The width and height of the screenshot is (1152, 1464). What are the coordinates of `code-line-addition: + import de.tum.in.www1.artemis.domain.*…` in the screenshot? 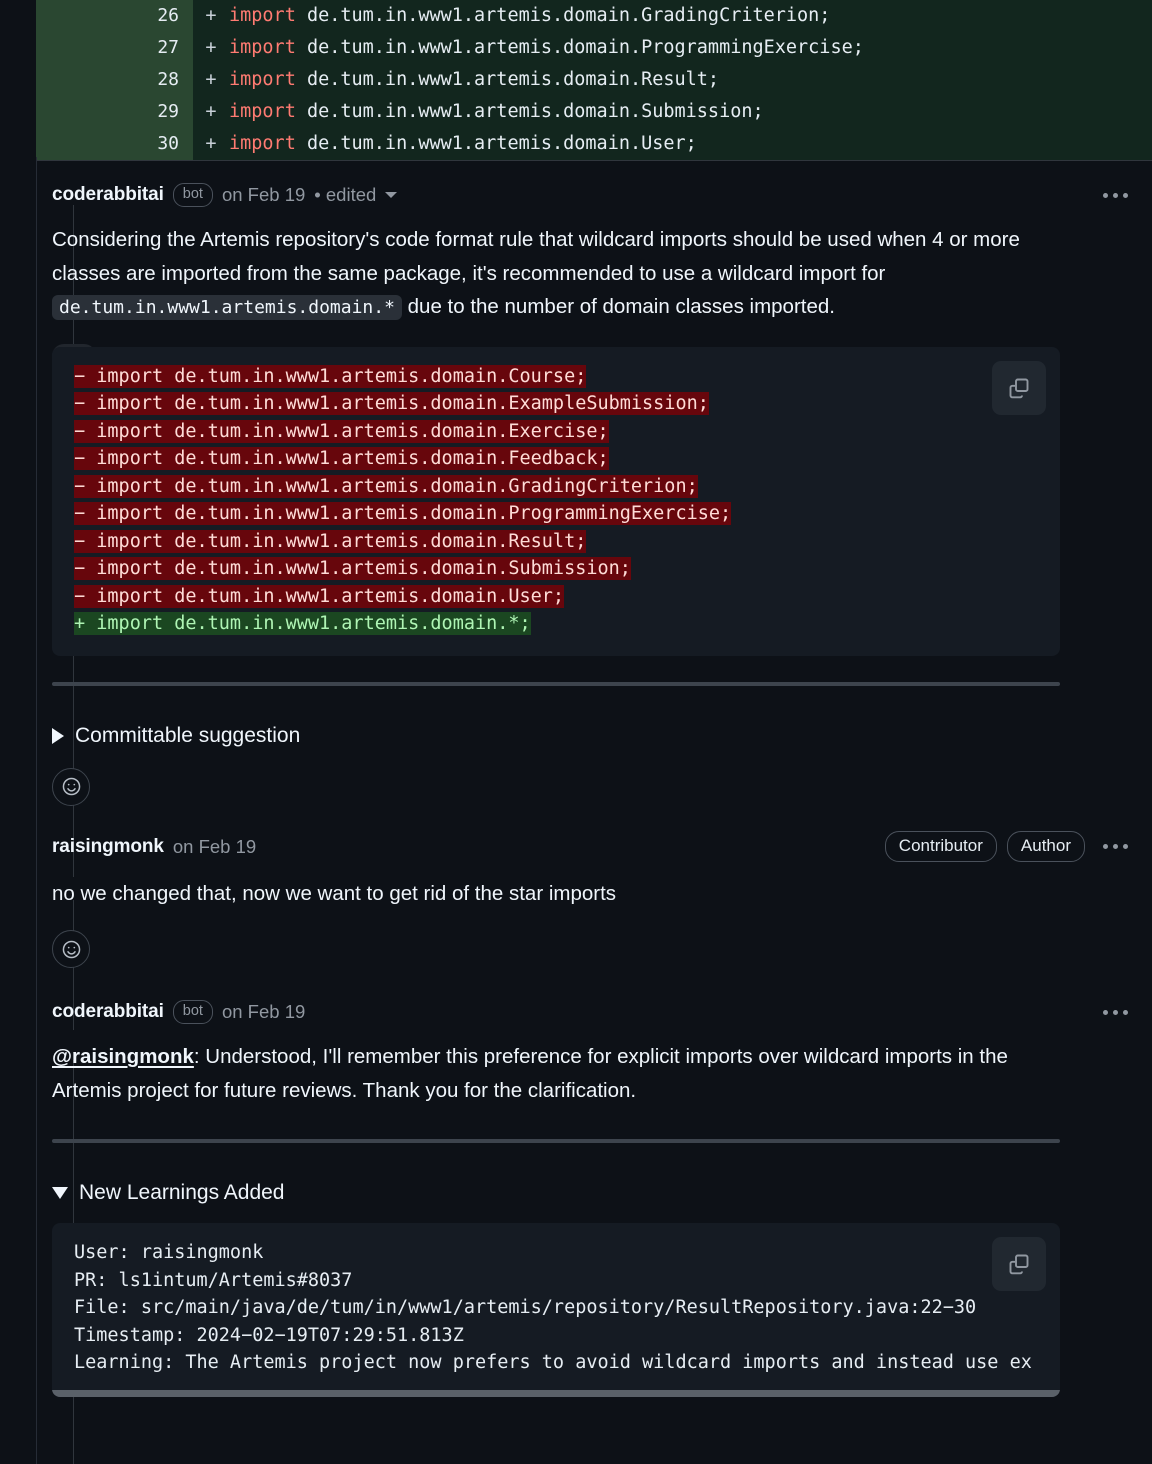 It's located at (302, 623).